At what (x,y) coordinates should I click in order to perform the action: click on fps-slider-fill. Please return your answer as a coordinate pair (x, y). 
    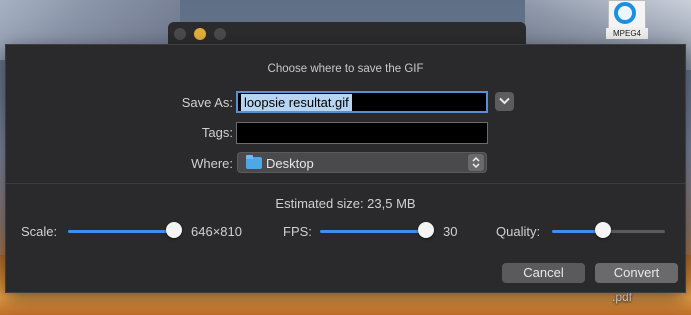
    Looking at the image, I should click on (373, 231).